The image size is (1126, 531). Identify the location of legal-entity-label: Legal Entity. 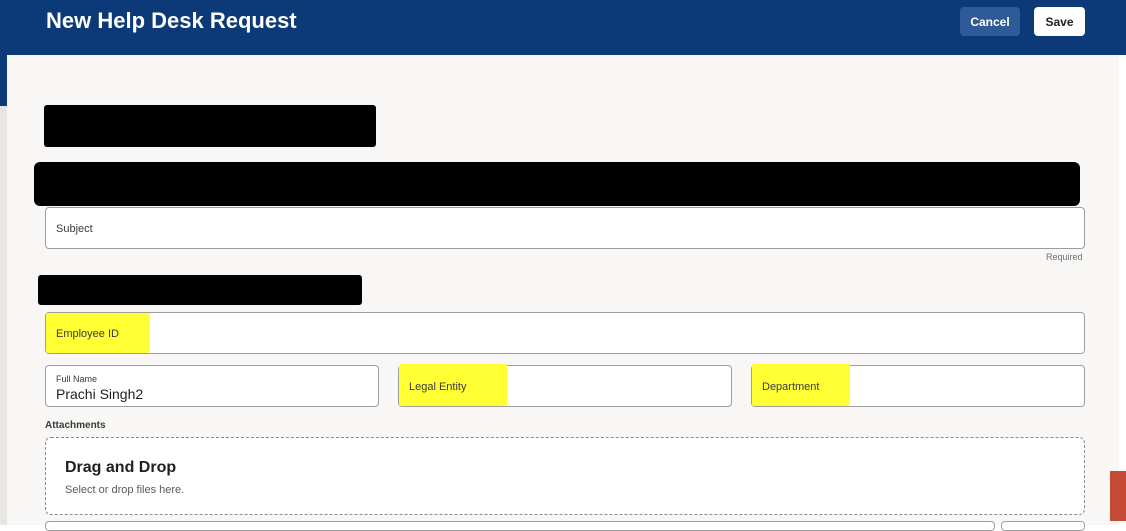
(438, 387).